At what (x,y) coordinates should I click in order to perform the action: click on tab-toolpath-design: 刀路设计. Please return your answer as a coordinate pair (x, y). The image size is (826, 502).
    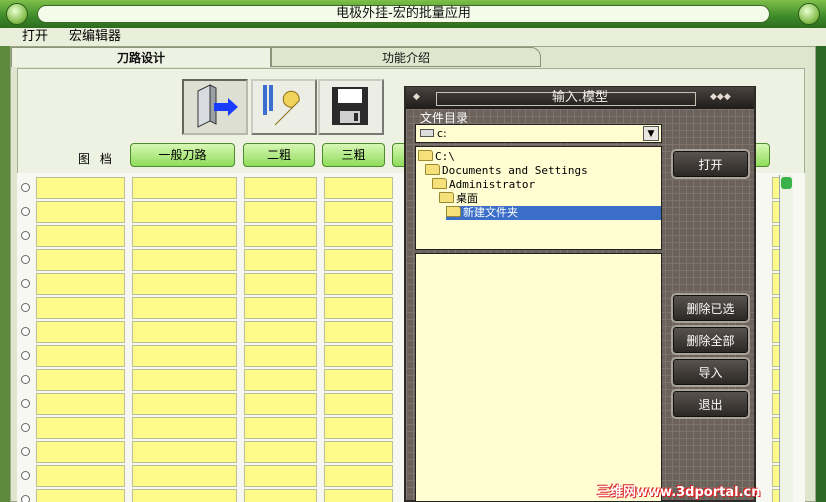
    Looking at the image, I should click on (141, 57).